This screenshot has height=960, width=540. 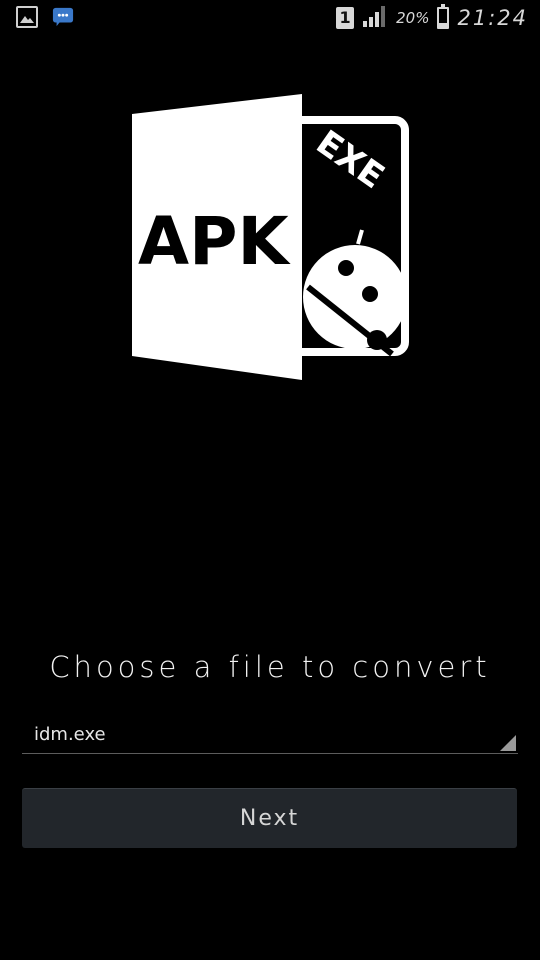 What do you see at coordinates (214, 241) in the screenshot?
I see `logo-primary-text: APK` at bounding box center [214, 241].